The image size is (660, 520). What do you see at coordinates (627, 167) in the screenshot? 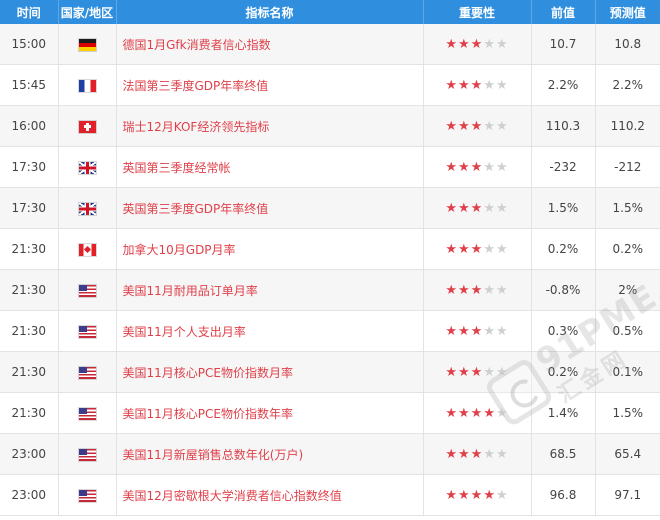
I see `forecast-value: -212` at bounding box center [627, 167].